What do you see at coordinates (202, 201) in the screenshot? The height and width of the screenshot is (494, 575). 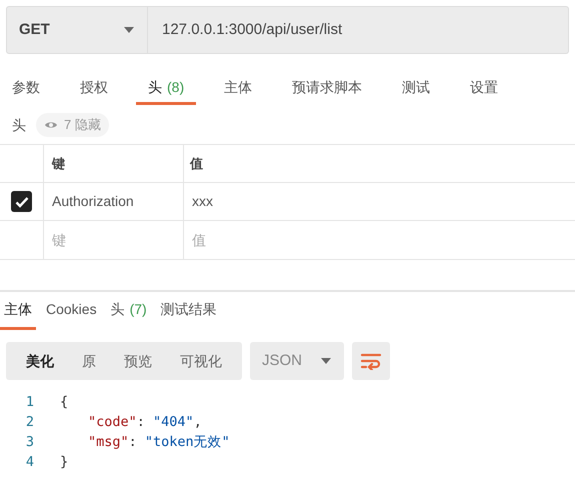 I see `table-cell-text: xxx` at bounding box center [202, 201].